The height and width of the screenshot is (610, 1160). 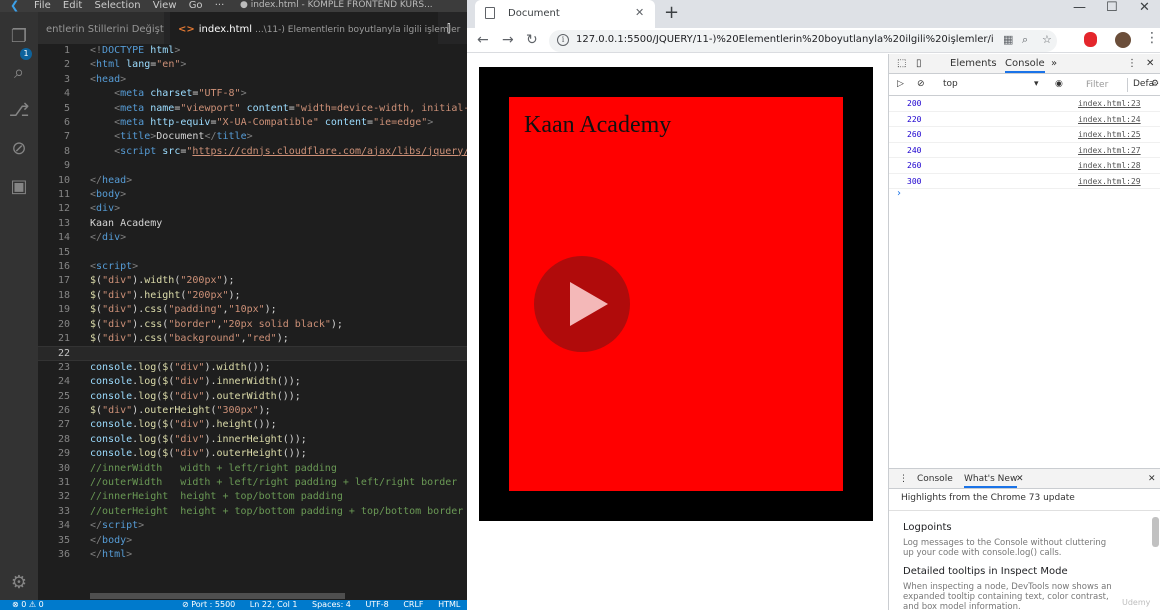 I want to click on split-editor-icon: ⫿, so click(x=449, y=29).